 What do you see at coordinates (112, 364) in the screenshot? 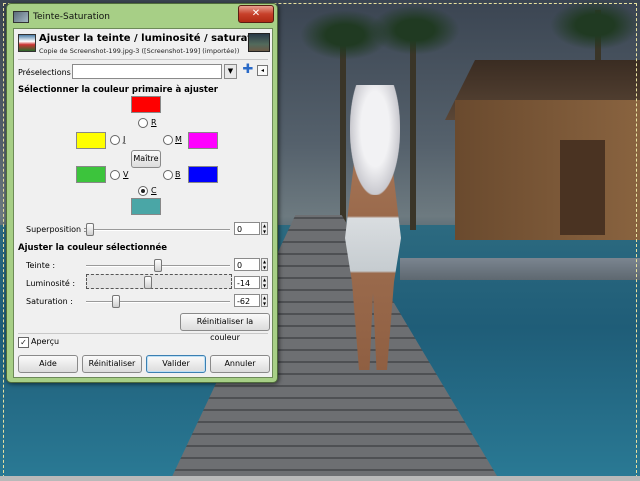
I see `reset-button: Réinitialiser` at bounding box center [112, 364].